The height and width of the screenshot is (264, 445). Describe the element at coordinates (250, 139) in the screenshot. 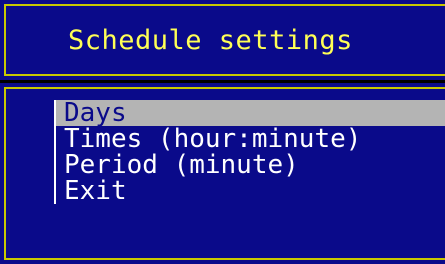

I see `menu-item-times: Times (hour:minute)` at that location.